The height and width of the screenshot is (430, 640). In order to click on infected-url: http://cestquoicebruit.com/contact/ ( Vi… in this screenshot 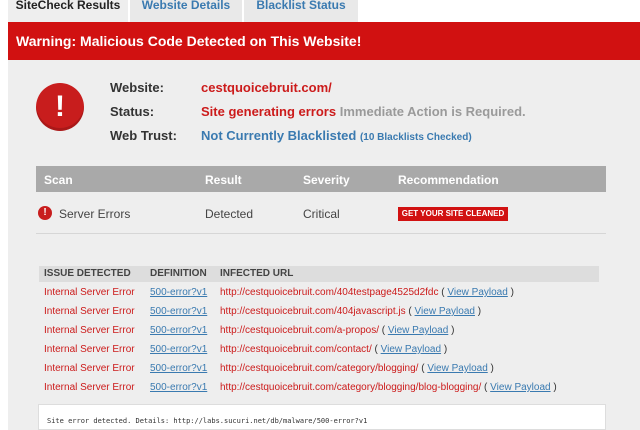, I will do `click(334, 349)`.